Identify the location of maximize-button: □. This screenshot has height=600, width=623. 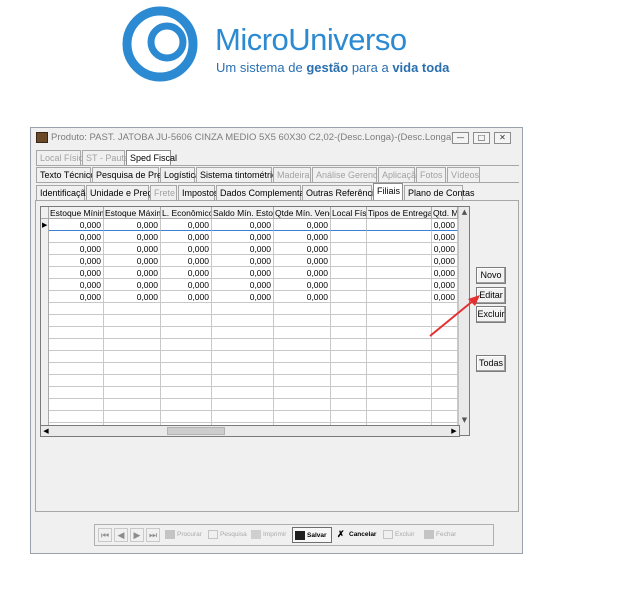
(481, 138).